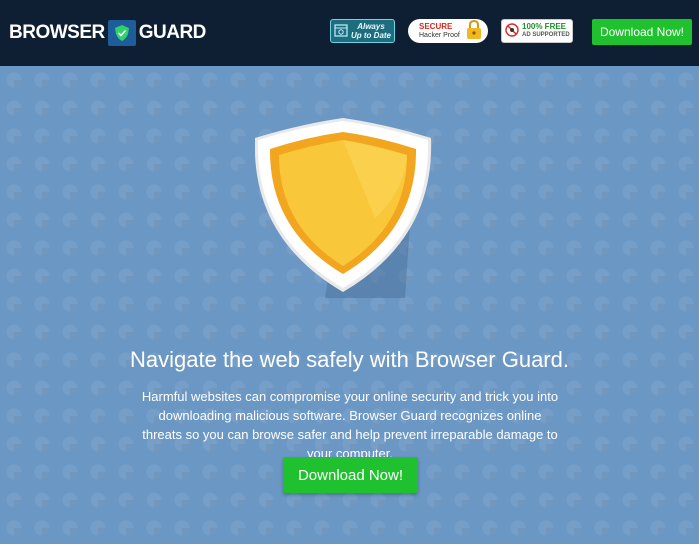 The image size is (699, 548). I want to click on browser-guard-logo: BROWSER GUARD, so click(107, 33).